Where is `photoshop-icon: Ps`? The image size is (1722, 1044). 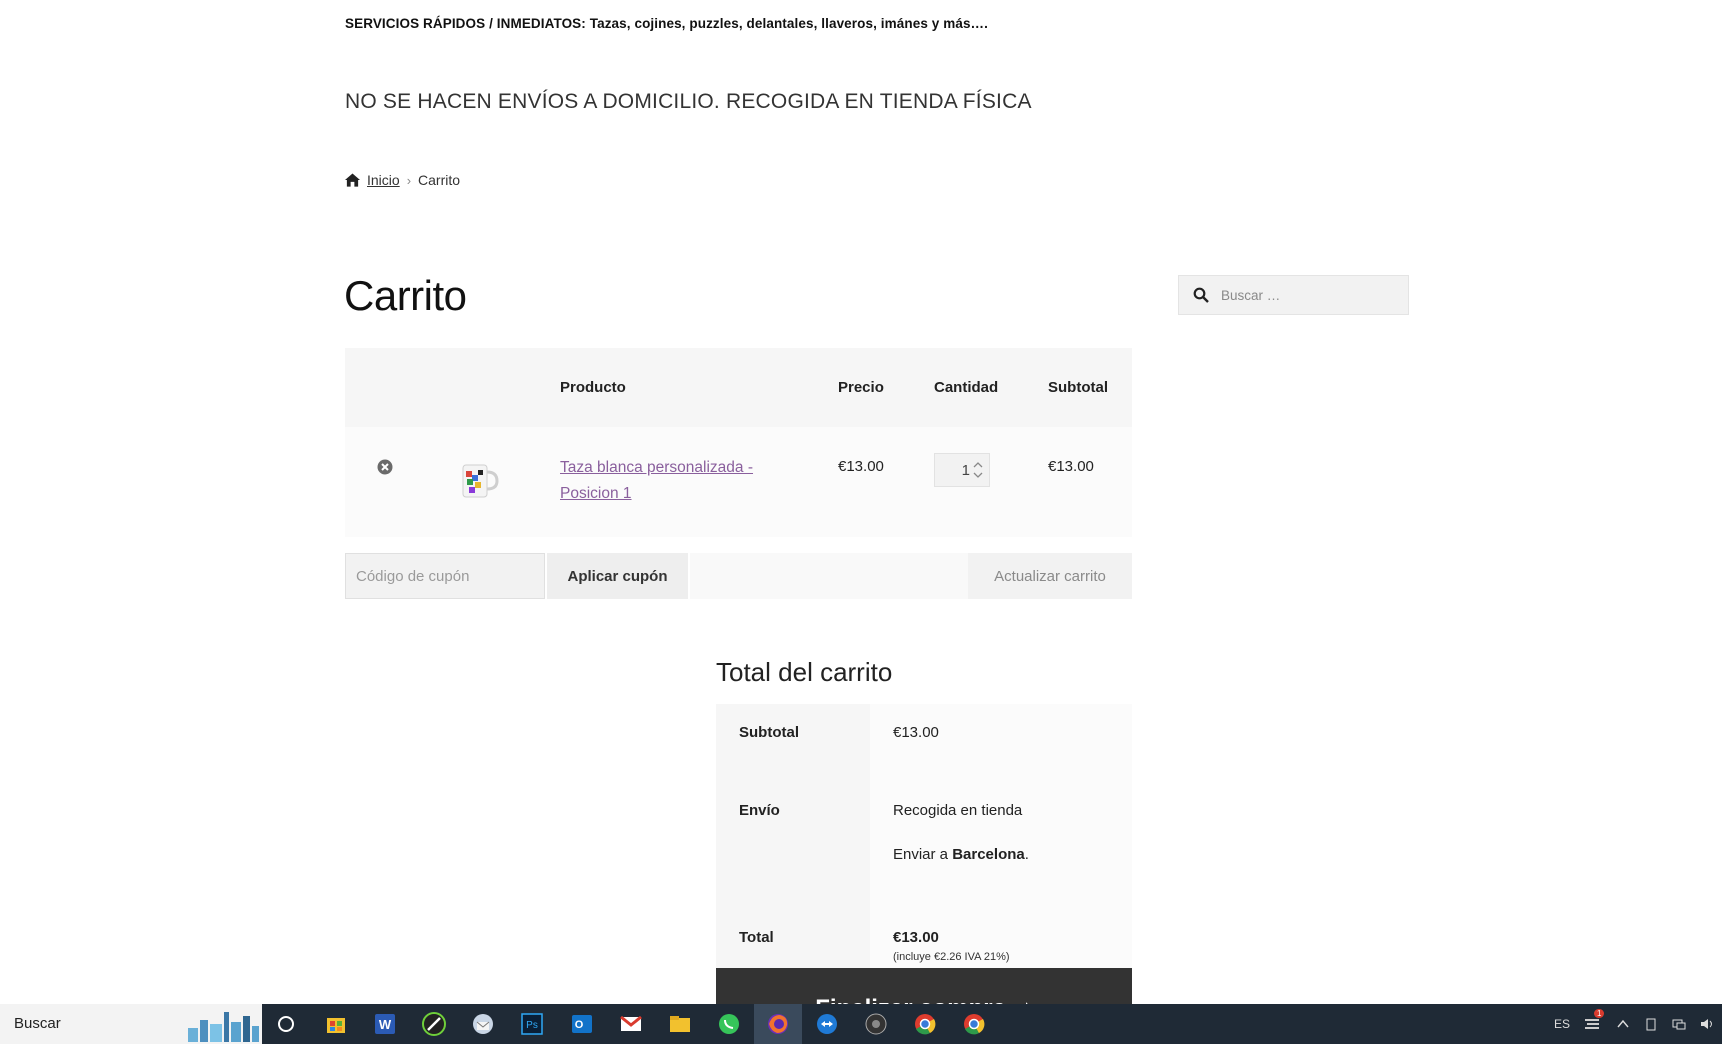 photoshop-icon: Ps is located at coordinates (532, 1024).